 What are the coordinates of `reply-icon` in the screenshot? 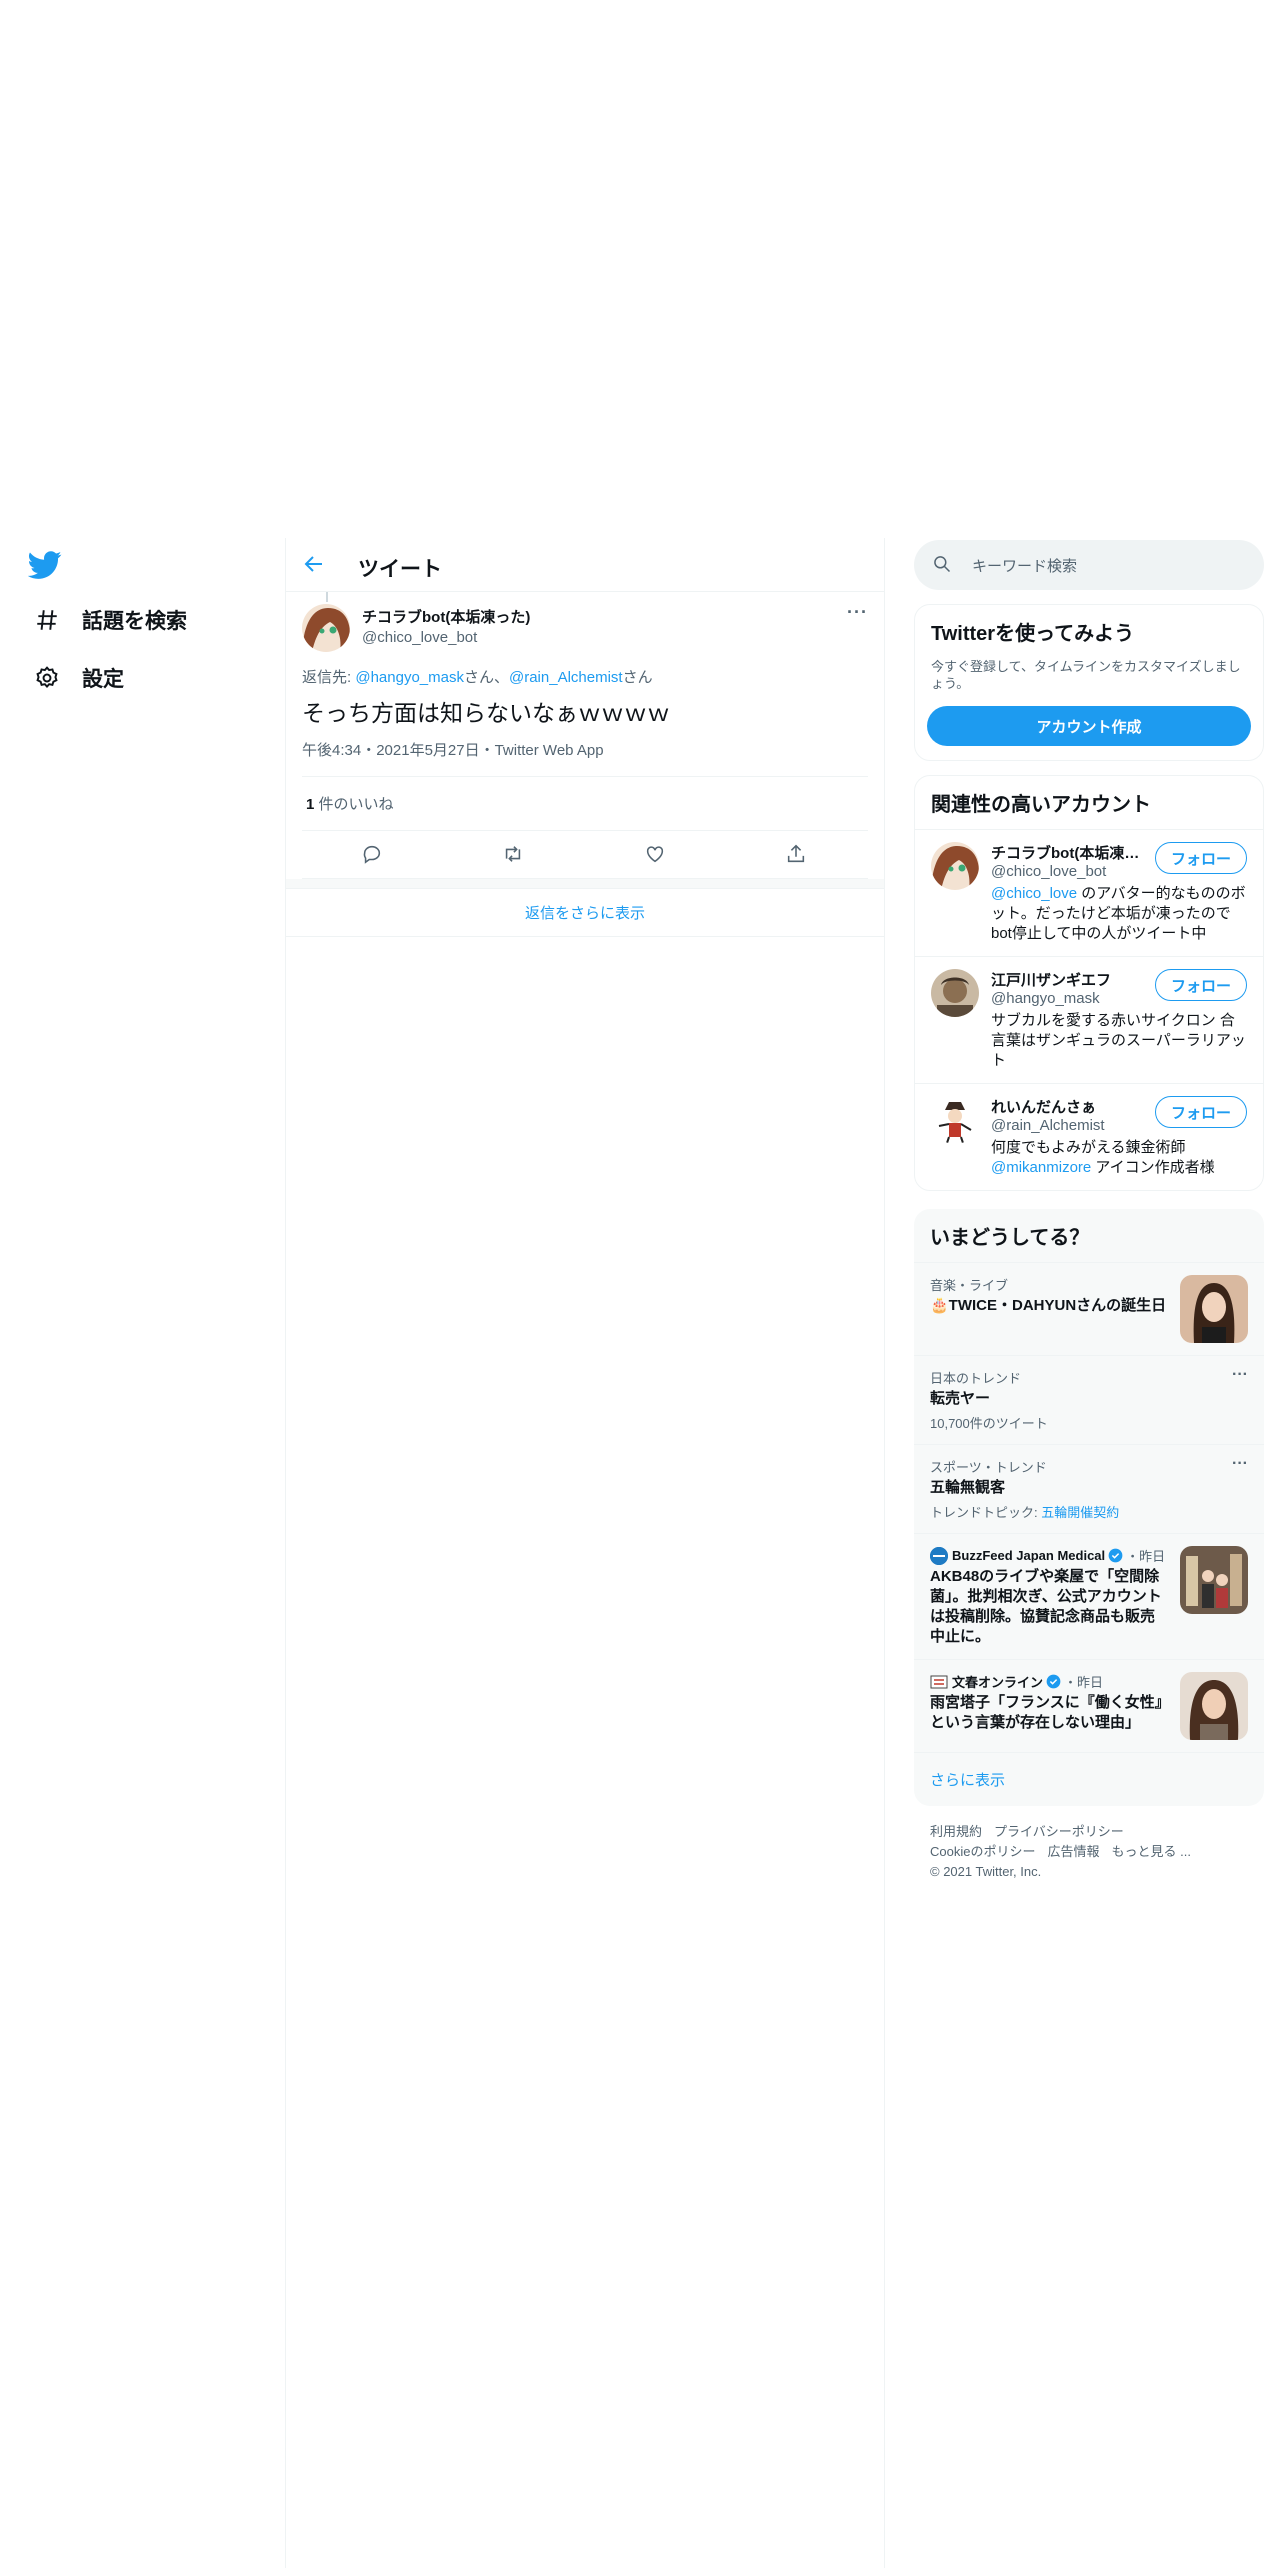 It's located at (373, 855).